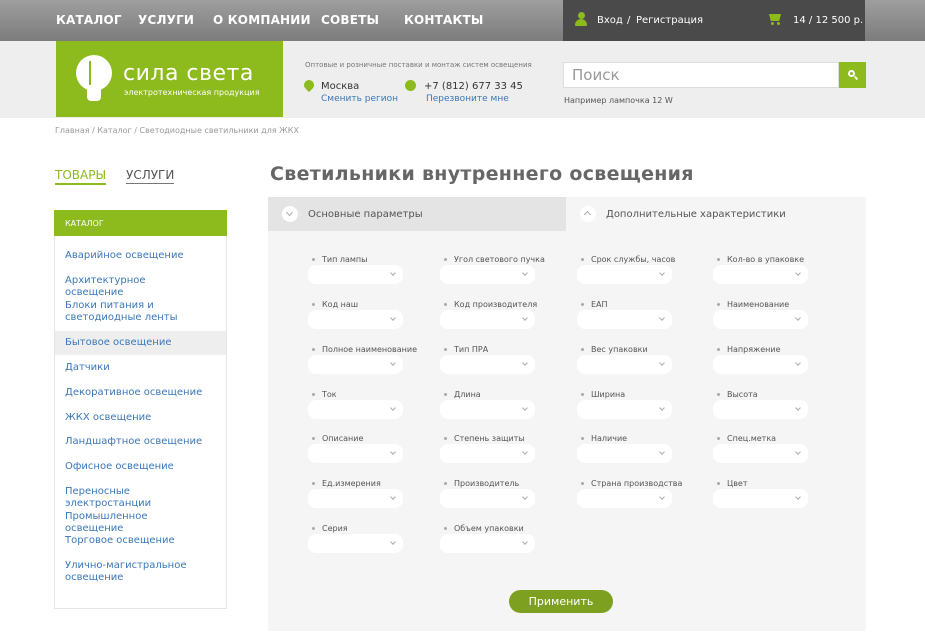  Describe the element at coordinates (130, 312) in the screenshot. I see `sidebar-item: Блоки питания и светодиодные ленты` at that location.